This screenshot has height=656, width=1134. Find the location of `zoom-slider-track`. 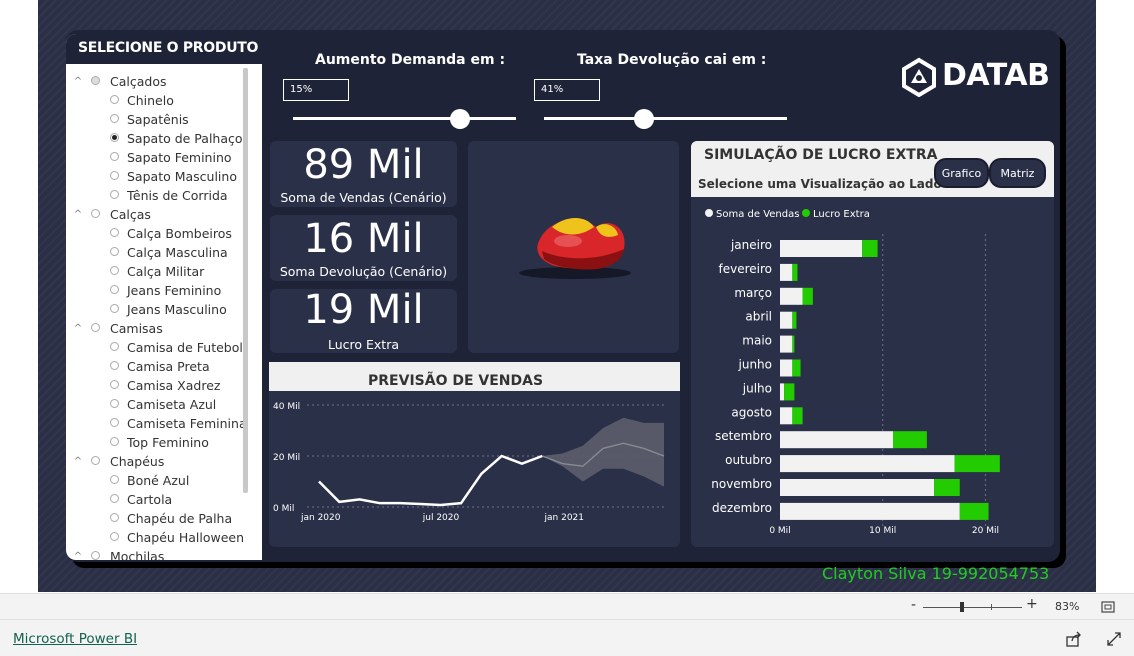

zoom-slider-track is located at coordinates (972, 607).